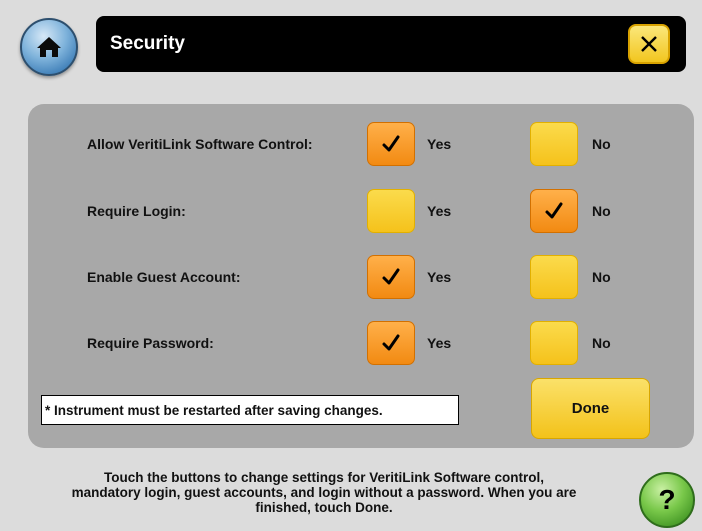  Describe the element at coordinates (439, 343) in the screenshot. I see `require-password-yes-label: Yes` at that location.